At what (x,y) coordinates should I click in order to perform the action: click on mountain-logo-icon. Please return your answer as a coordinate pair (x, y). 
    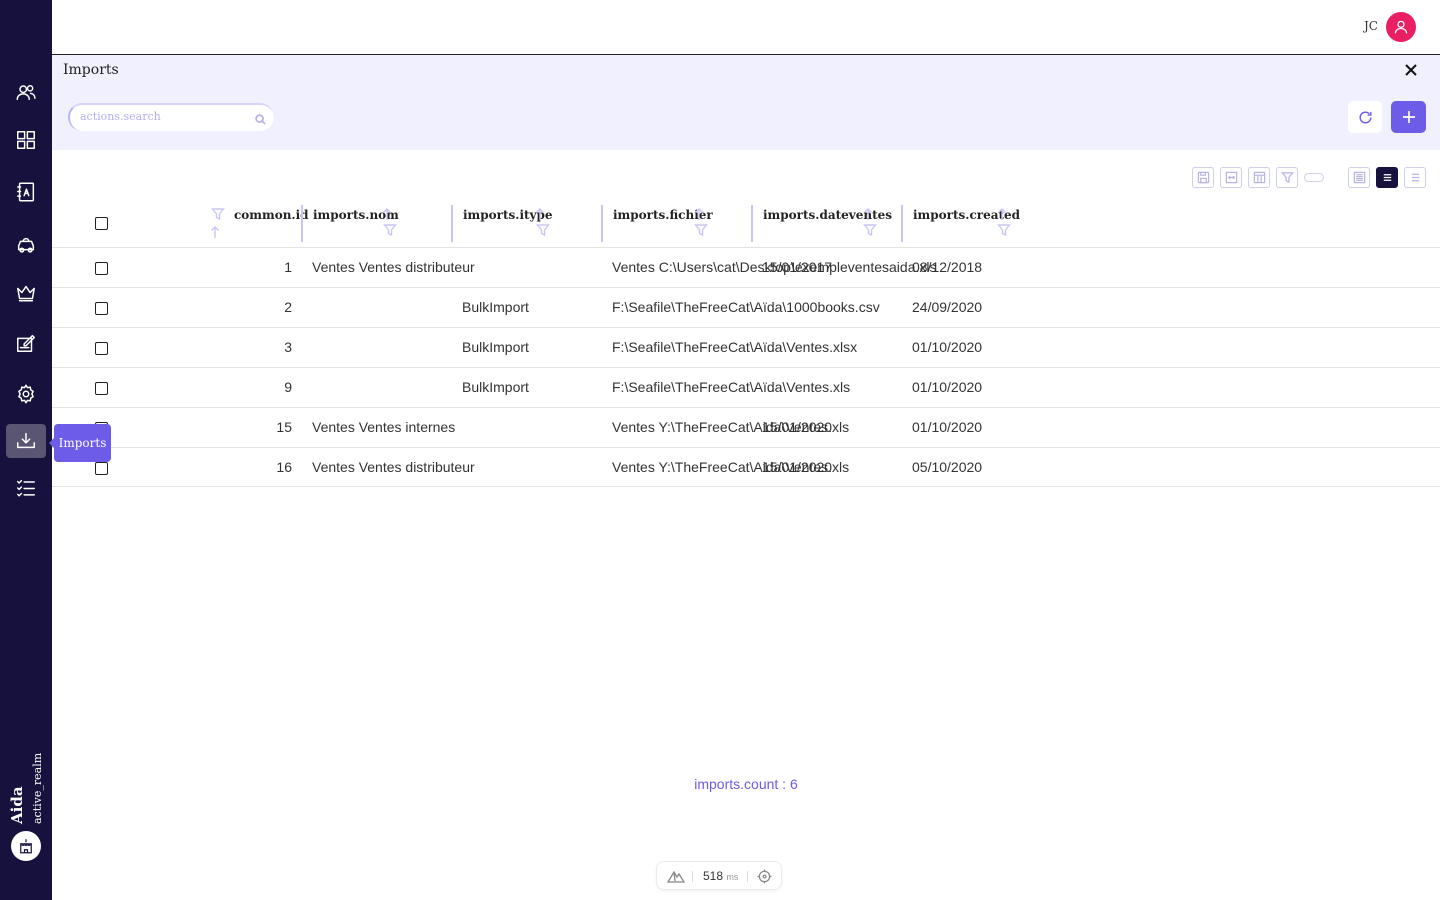
    Looking at the image, I should click on (676, 876).